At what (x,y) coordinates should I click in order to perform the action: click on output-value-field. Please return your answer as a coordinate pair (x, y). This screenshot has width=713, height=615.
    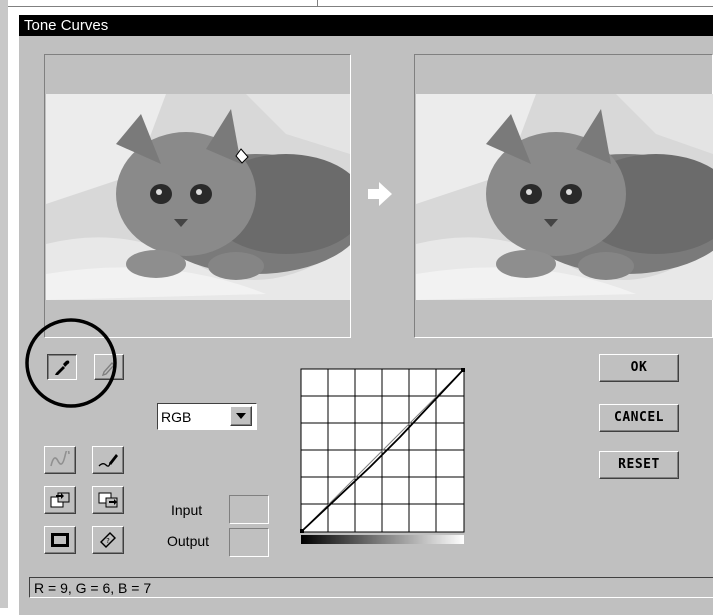
    Looking at the image, I should click on (249, 542).